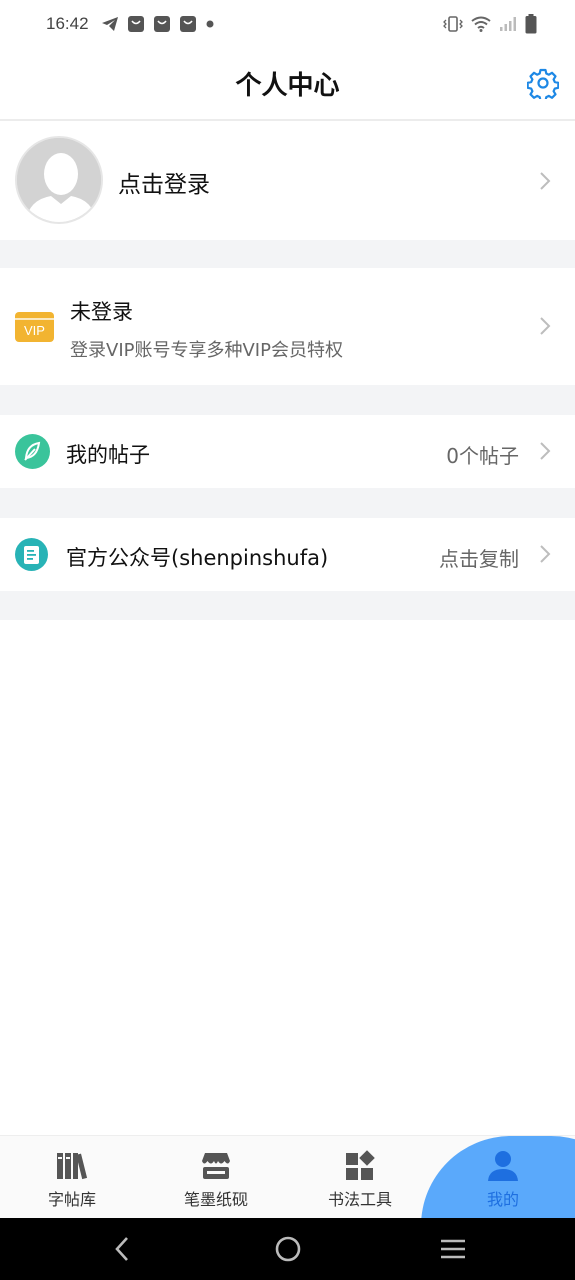 The height and width of the screenshot is (1280, 575). I want to click on default-avatar-icon, so click(59, 180).